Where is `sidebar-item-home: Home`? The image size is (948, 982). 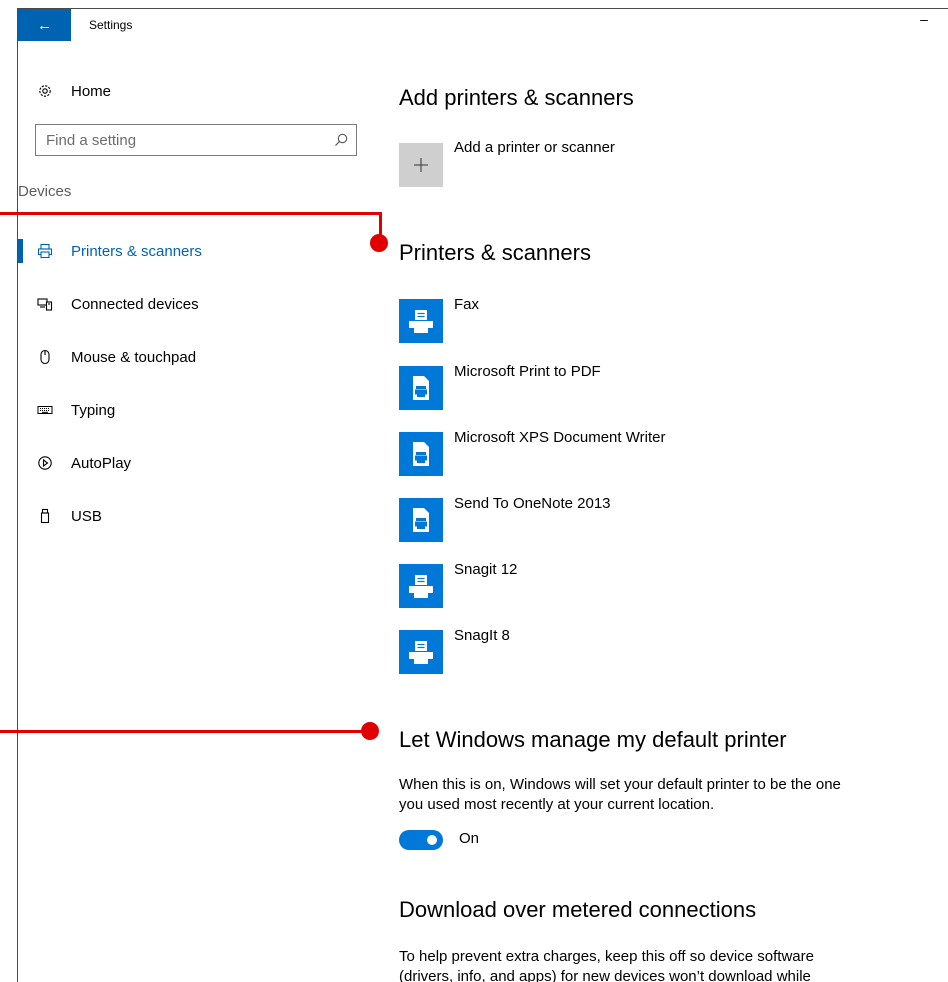 sidebar-item-home: Home is located at coordinates (198, 91).